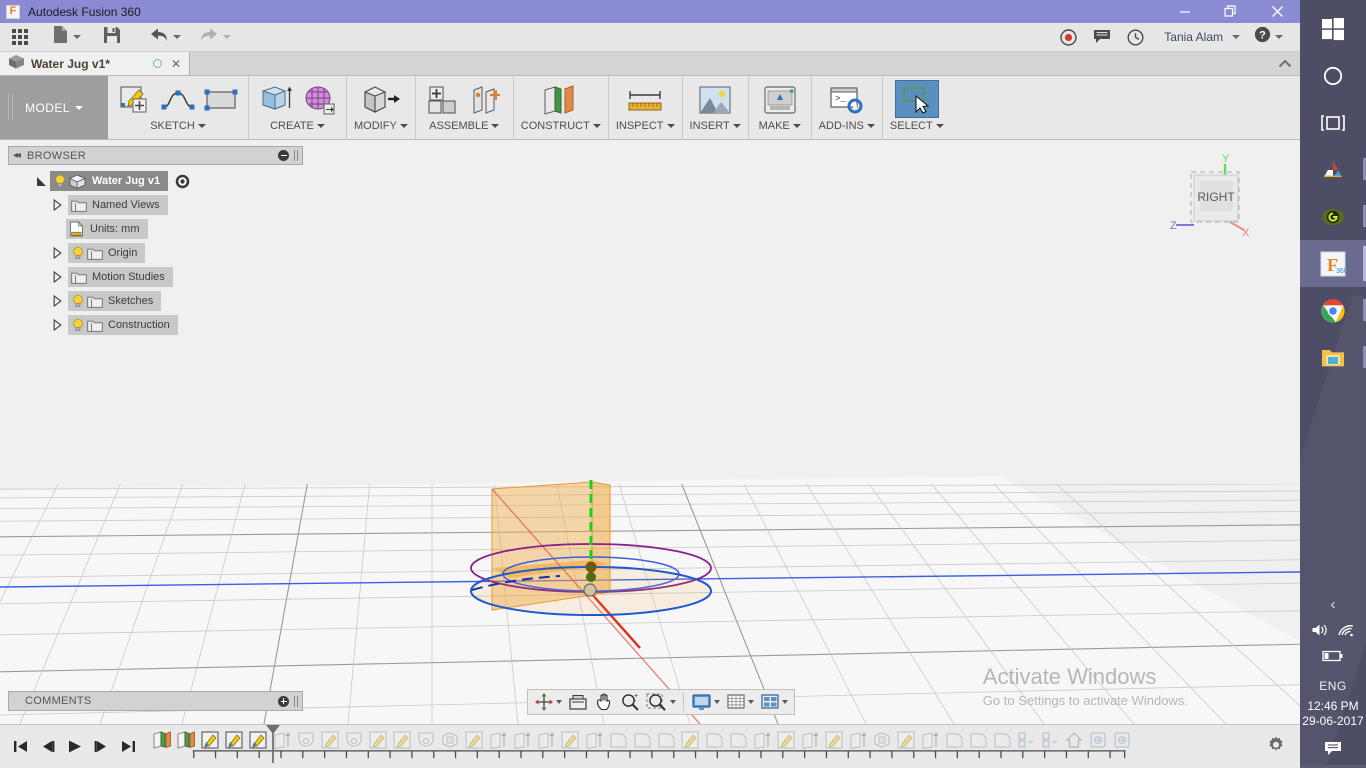  Describe the element at coordinates (155, 181) in the screenshot. I see `tree-row-water-jug: Water Jug v1` at that location.